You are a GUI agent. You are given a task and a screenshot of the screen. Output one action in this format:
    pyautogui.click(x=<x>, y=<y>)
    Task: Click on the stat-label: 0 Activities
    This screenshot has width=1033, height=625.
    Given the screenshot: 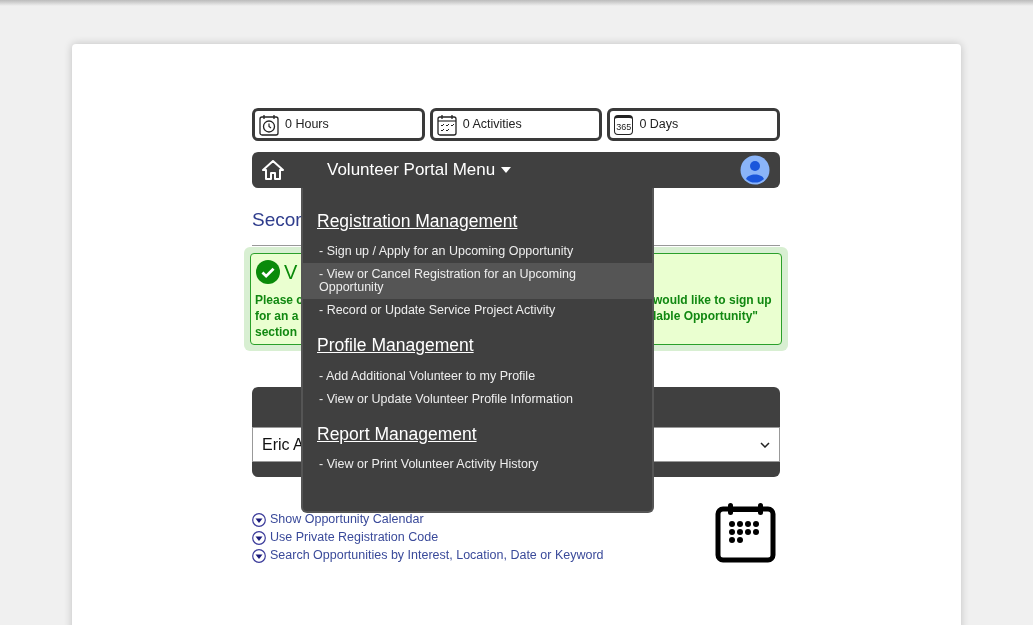 What is the action you would take?
    pyautogui.click(x=492, y=125)
    